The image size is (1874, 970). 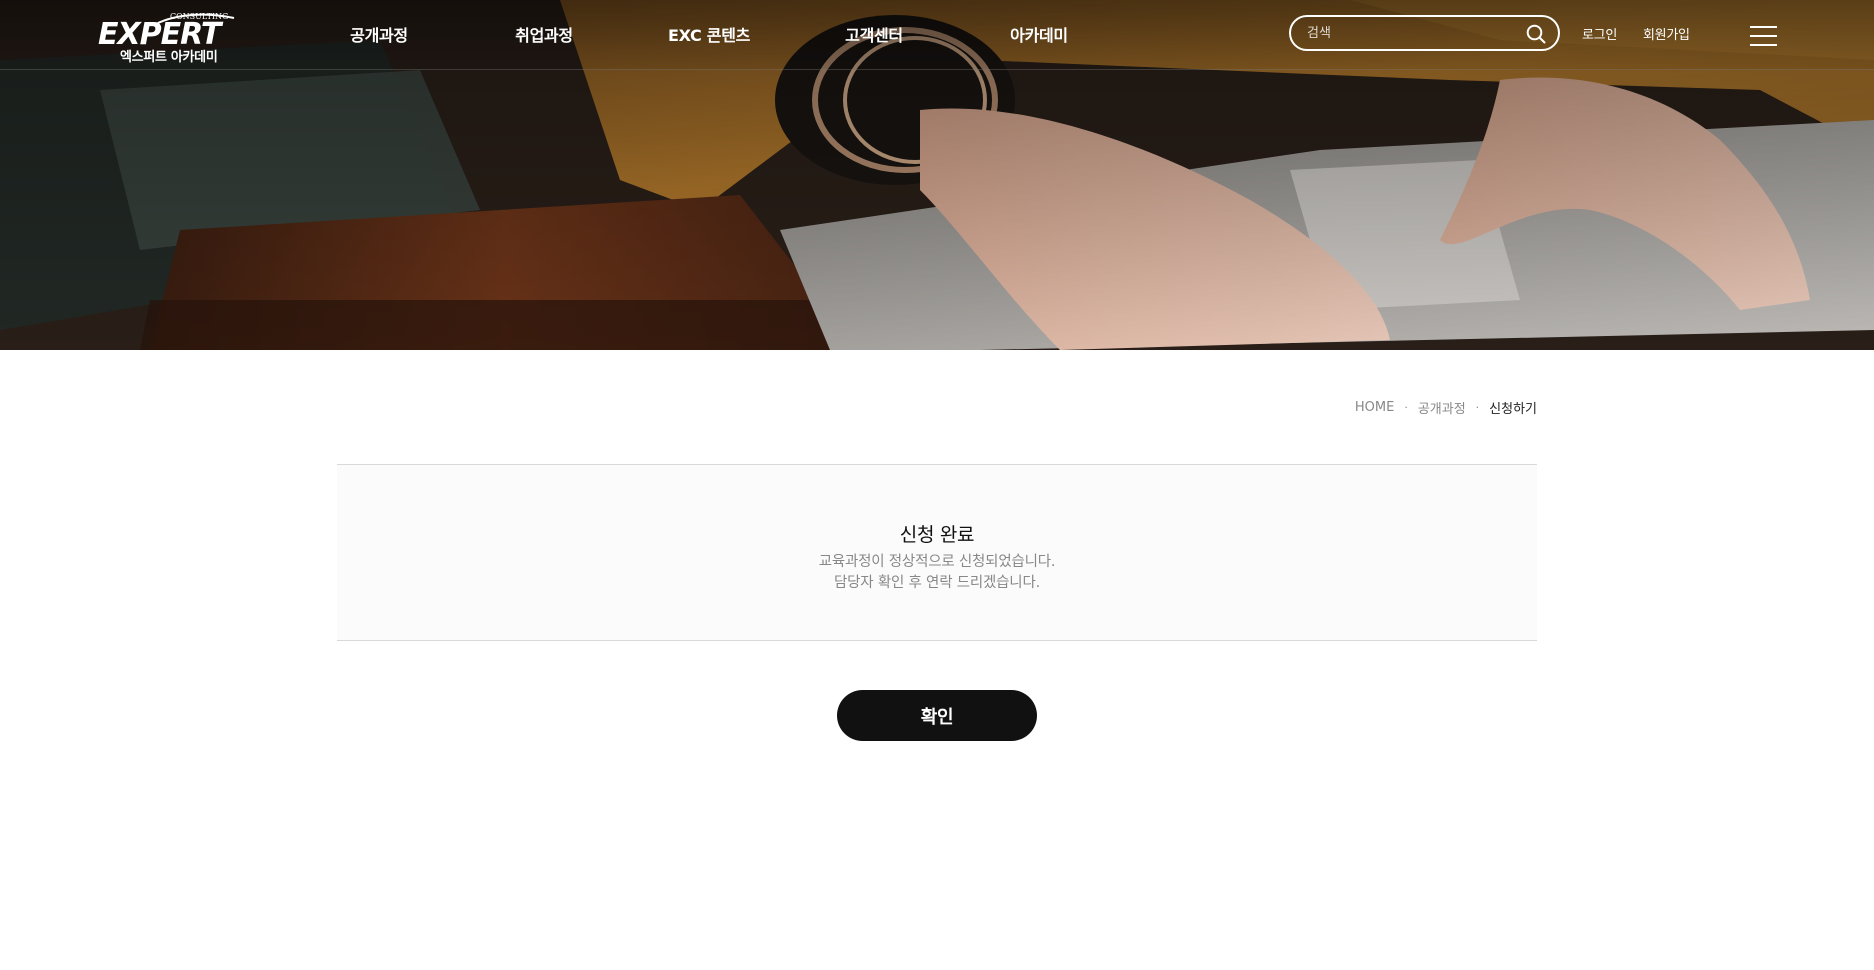 I want to click on expert-logo-wordmark: EXPERT CONSULTING, so click(x=166, y=32).